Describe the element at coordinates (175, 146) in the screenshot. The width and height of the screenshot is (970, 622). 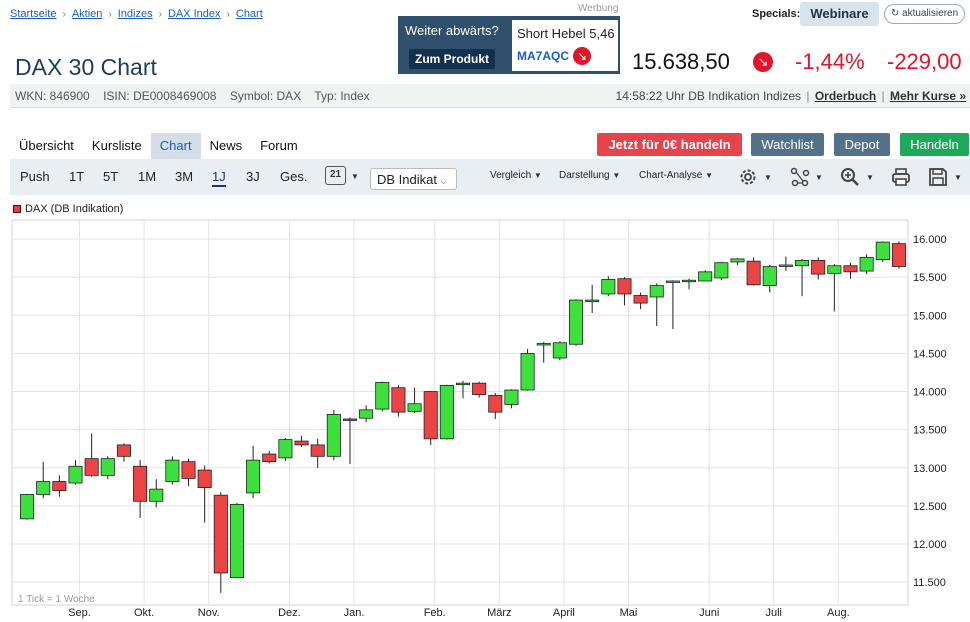
I see `tab-chart: Chart` at that location.